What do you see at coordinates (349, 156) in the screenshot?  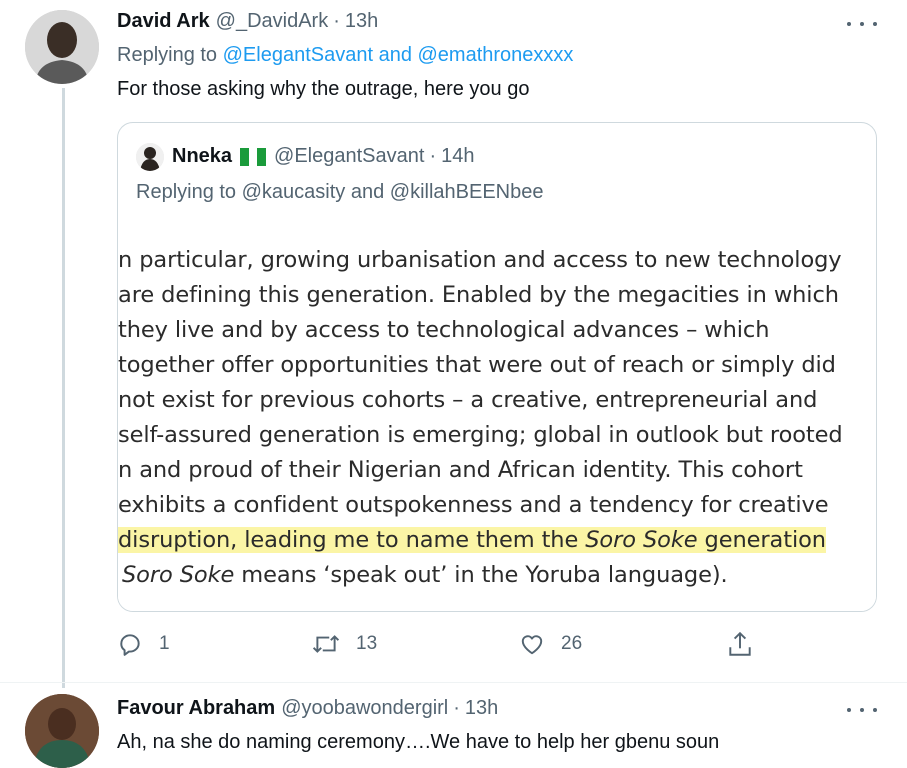 I see `quote-author-handle: @ElegantSavant` at bounding box center [349, 156].